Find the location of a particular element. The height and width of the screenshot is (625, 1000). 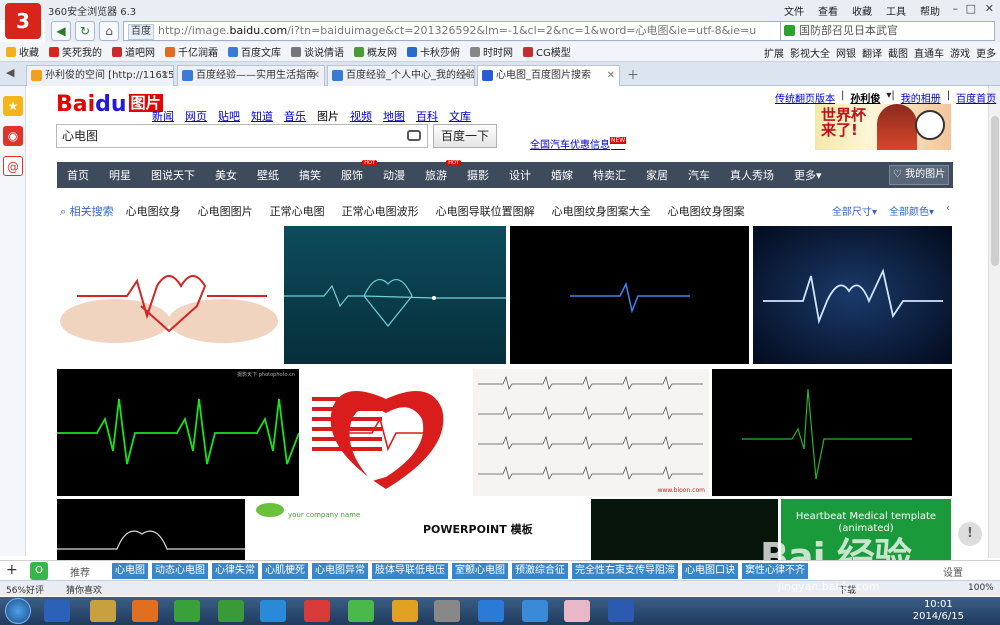

extension-item: 直通车 is located at coordinates (929, 52).